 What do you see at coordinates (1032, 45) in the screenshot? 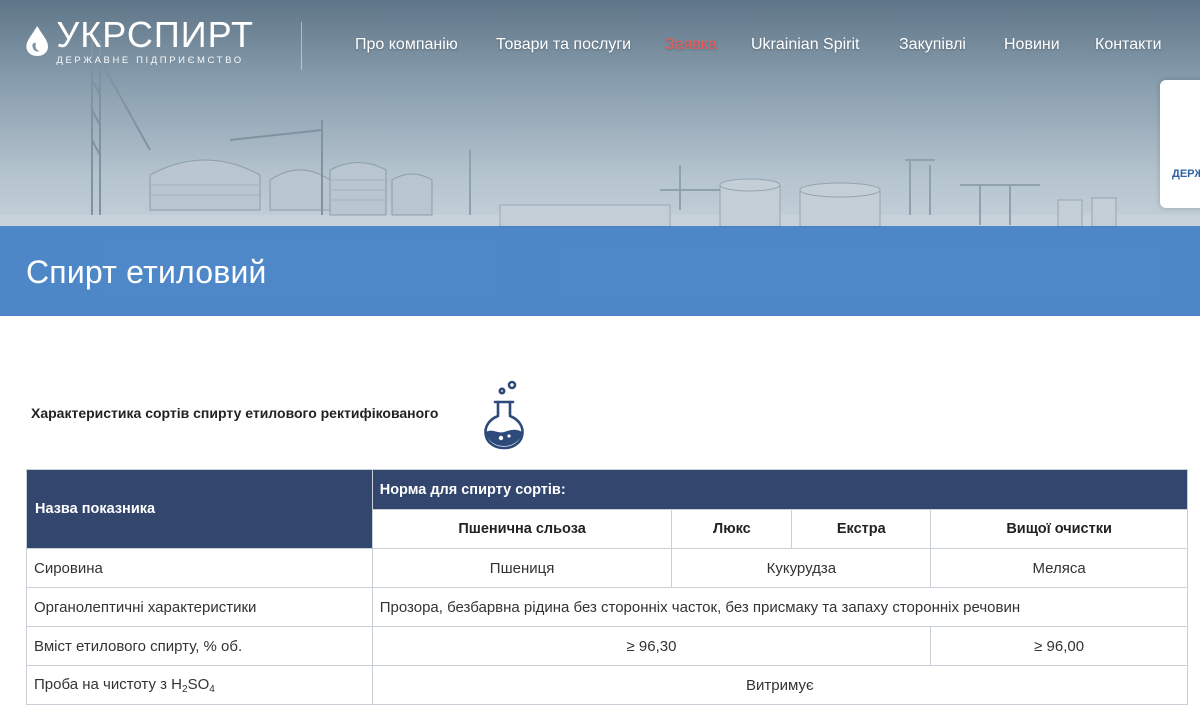
I see `nav-item-news: Новини` at bounding box center [1032, 45].